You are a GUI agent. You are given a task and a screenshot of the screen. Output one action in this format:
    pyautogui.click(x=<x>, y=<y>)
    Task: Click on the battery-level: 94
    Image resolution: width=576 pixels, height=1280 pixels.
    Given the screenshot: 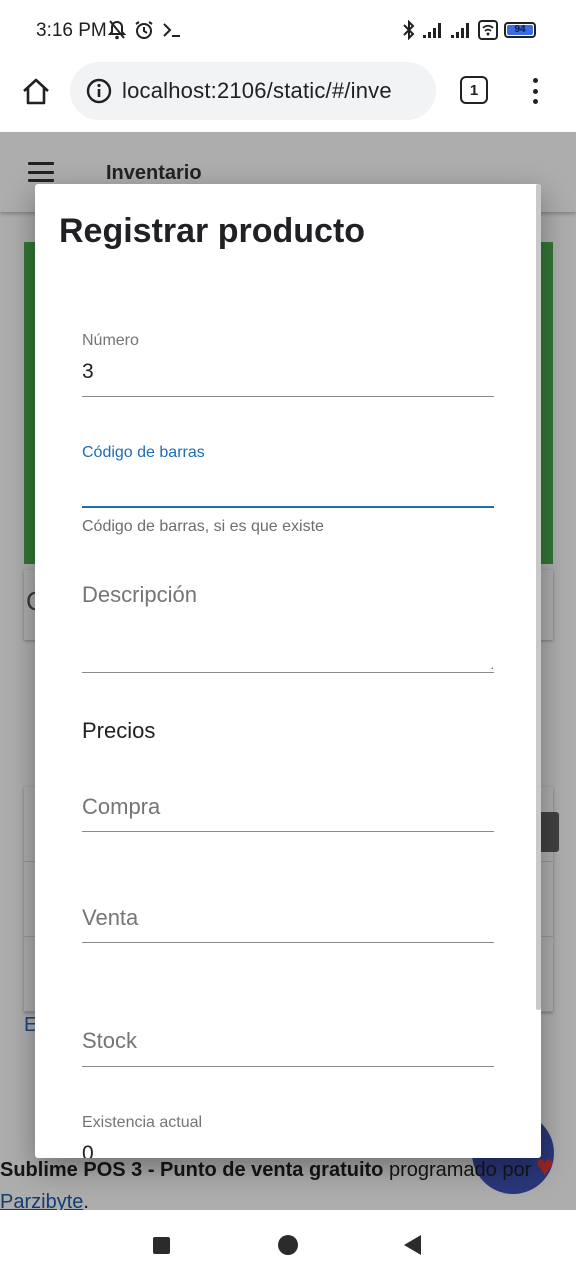 What is the action you would take?
    pyautogui.click(x=520, y=29)
    